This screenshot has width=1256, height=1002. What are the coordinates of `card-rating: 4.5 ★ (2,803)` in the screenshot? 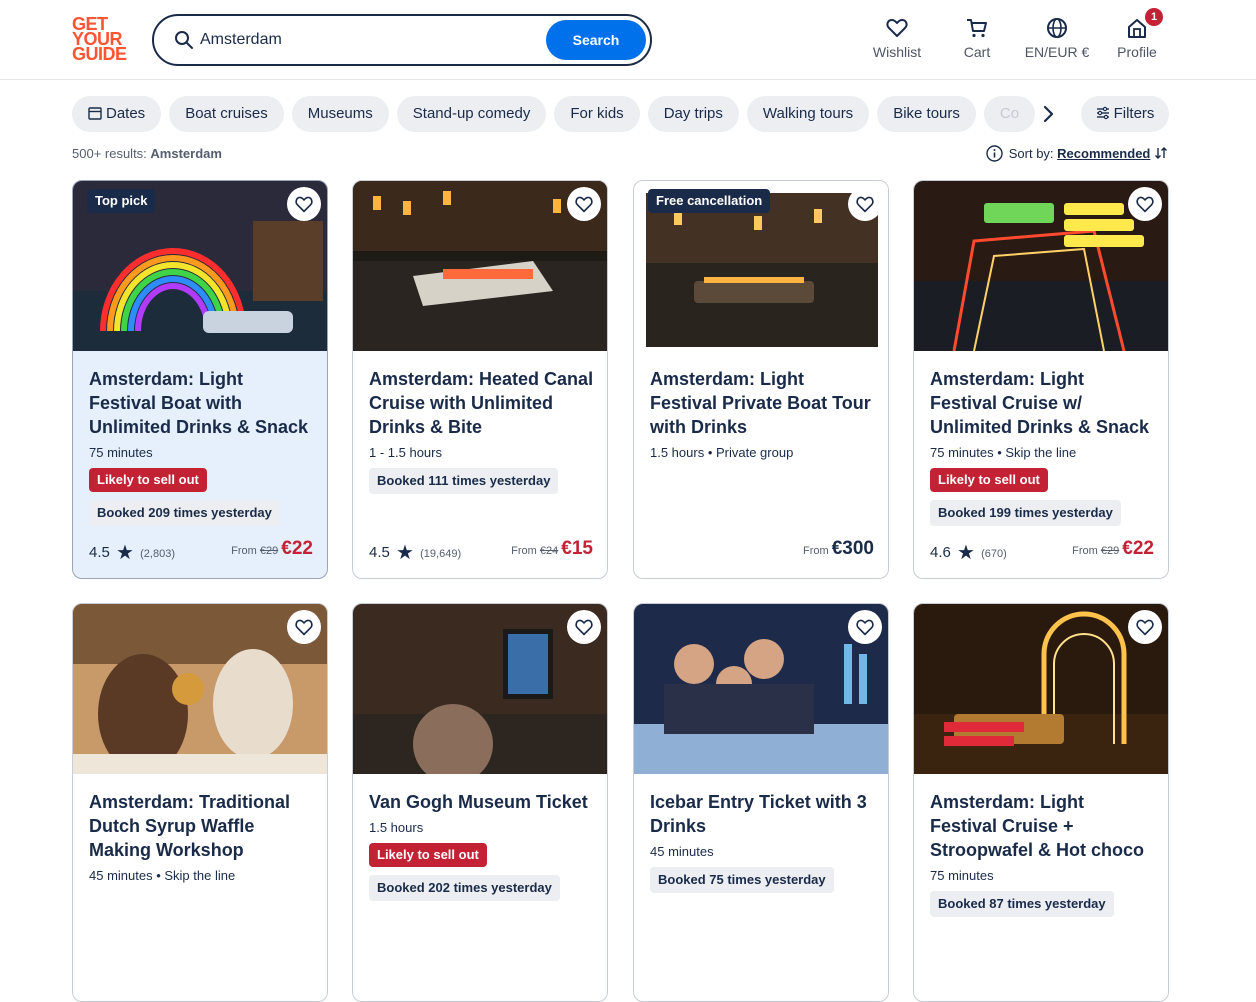 It's located at (132, 552).